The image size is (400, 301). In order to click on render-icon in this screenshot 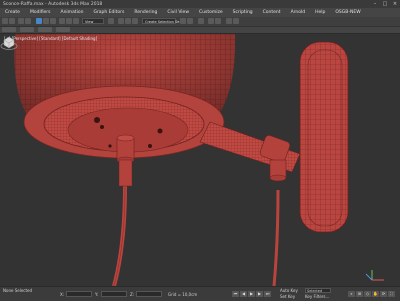, I will do `click(236, 21)`.